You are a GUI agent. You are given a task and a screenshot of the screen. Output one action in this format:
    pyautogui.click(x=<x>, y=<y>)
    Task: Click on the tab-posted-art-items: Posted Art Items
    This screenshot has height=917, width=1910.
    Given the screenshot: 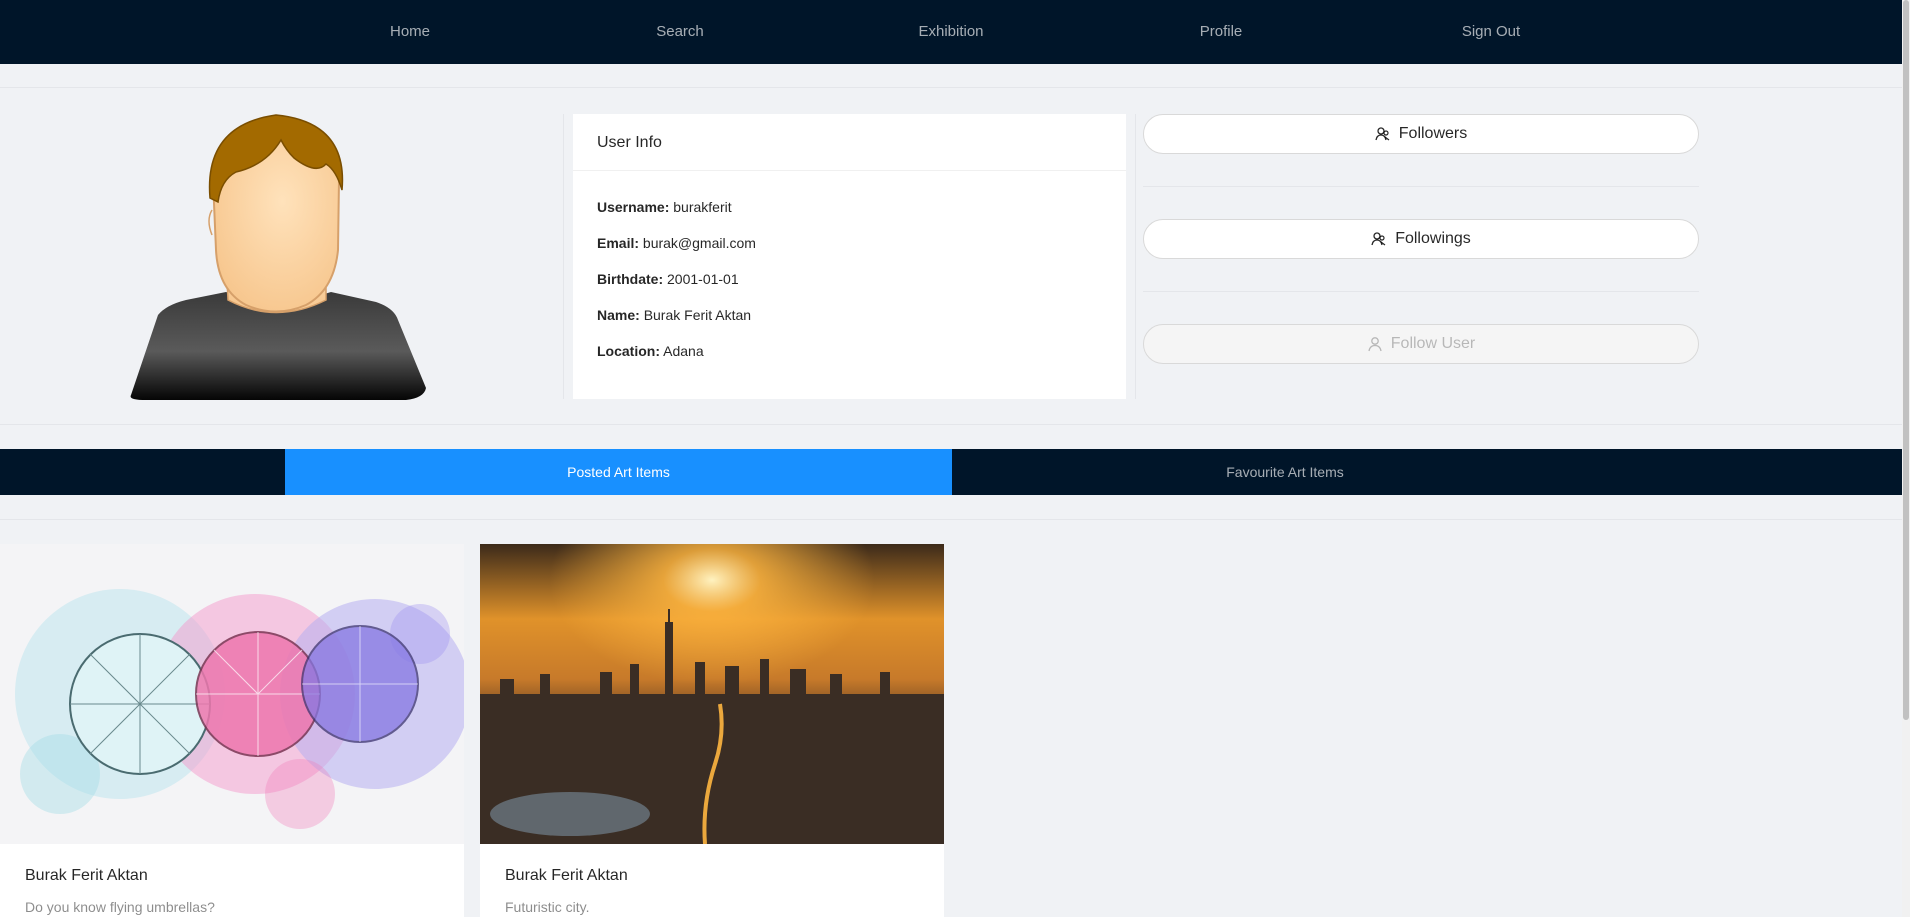 What is the action you would take?
    pyautogui.click(x=618, y=472)
    